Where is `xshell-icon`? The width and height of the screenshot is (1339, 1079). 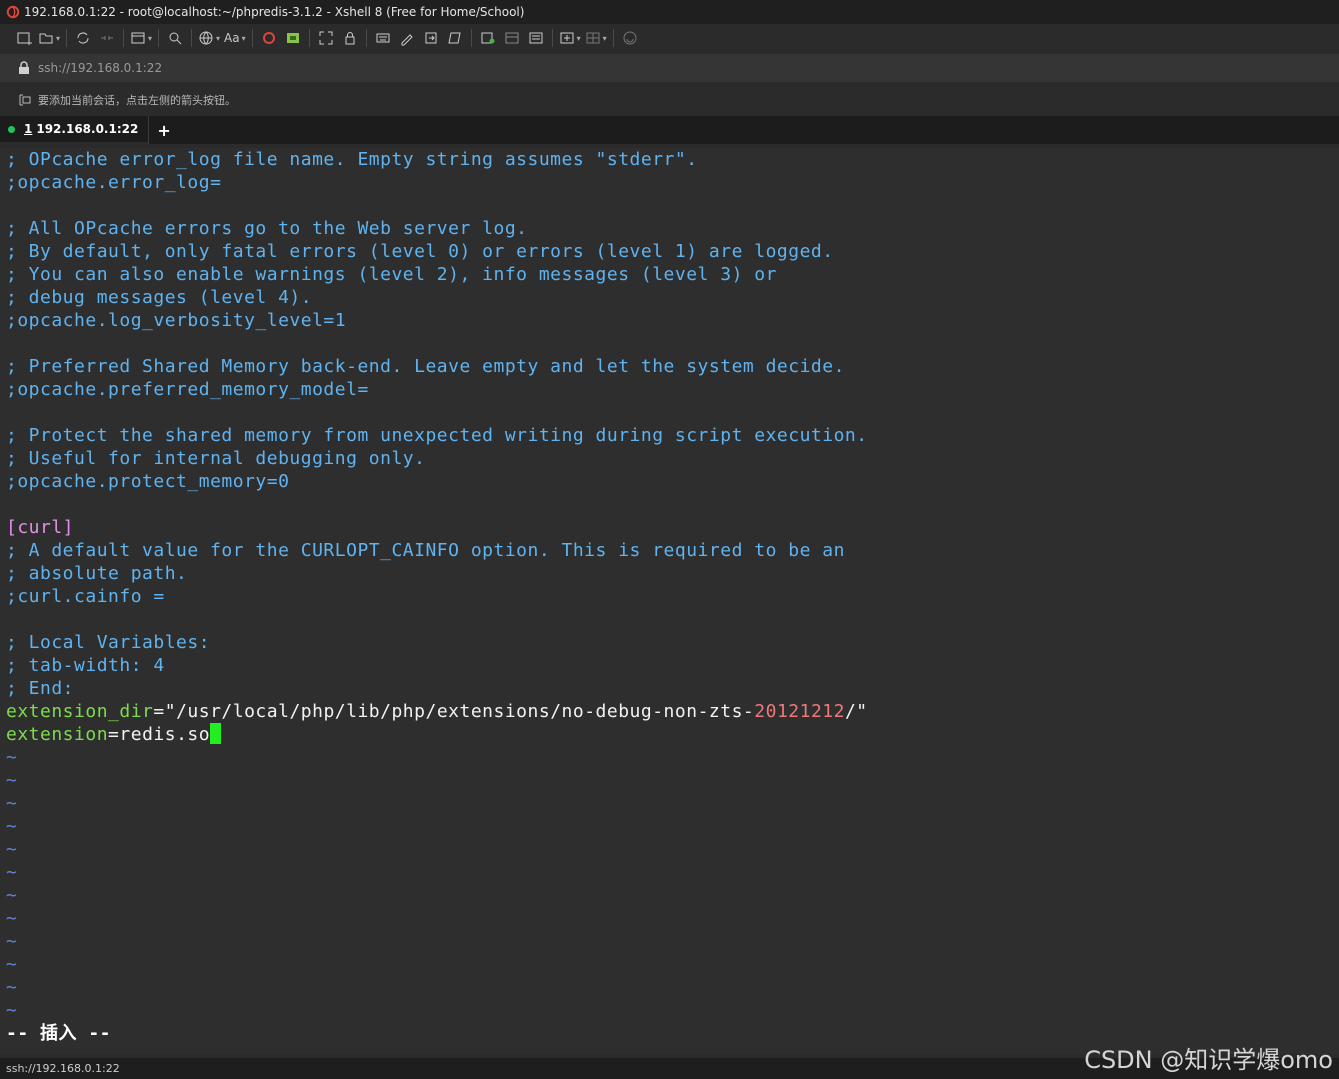 xshell-icon is located at coordinates (269, 38).